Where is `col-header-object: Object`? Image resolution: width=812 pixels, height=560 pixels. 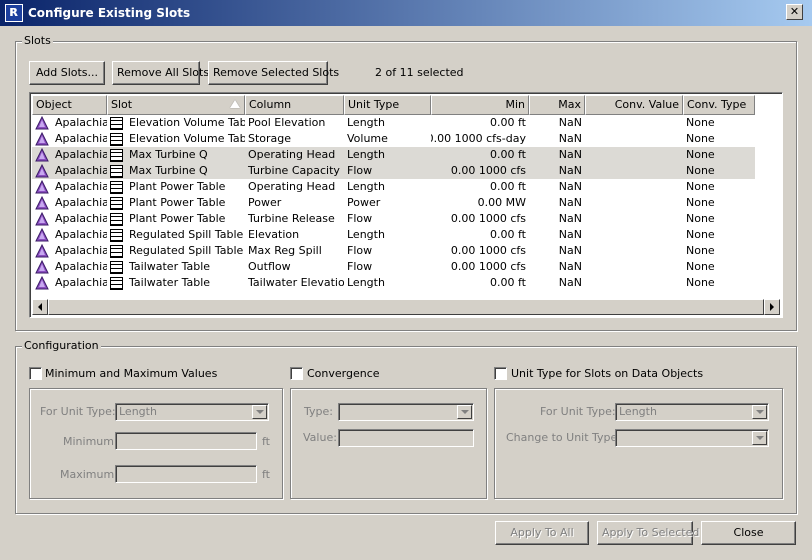 col-header-object: Object is located at coordinates (69, 105).